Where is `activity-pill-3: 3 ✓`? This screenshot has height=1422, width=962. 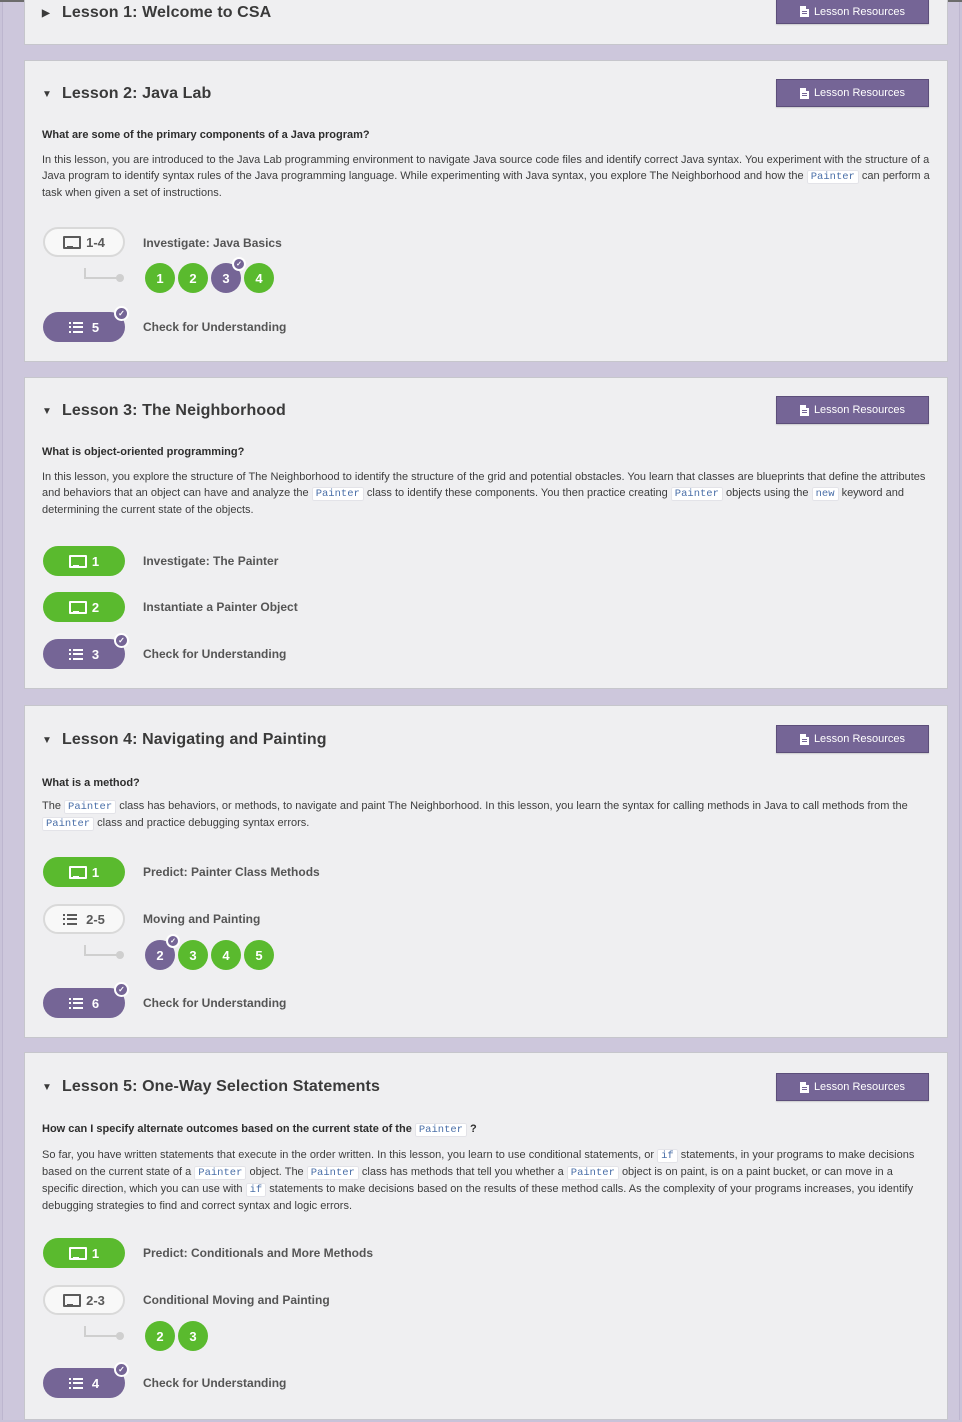
activity-pill-3: 3 ✓ is located at coordinates (86, 651).